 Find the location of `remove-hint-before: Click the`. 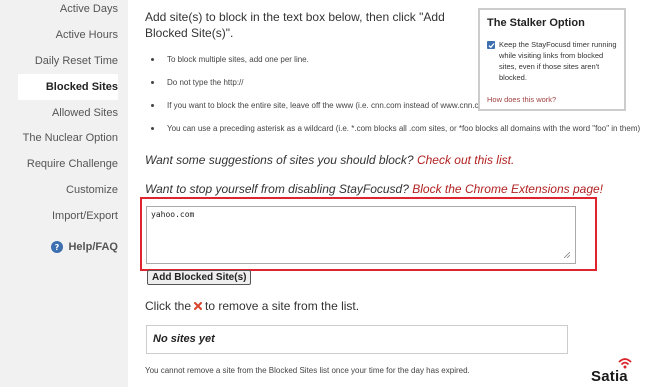

remove-hint-before: Click the is located at coordinates (168, 306).